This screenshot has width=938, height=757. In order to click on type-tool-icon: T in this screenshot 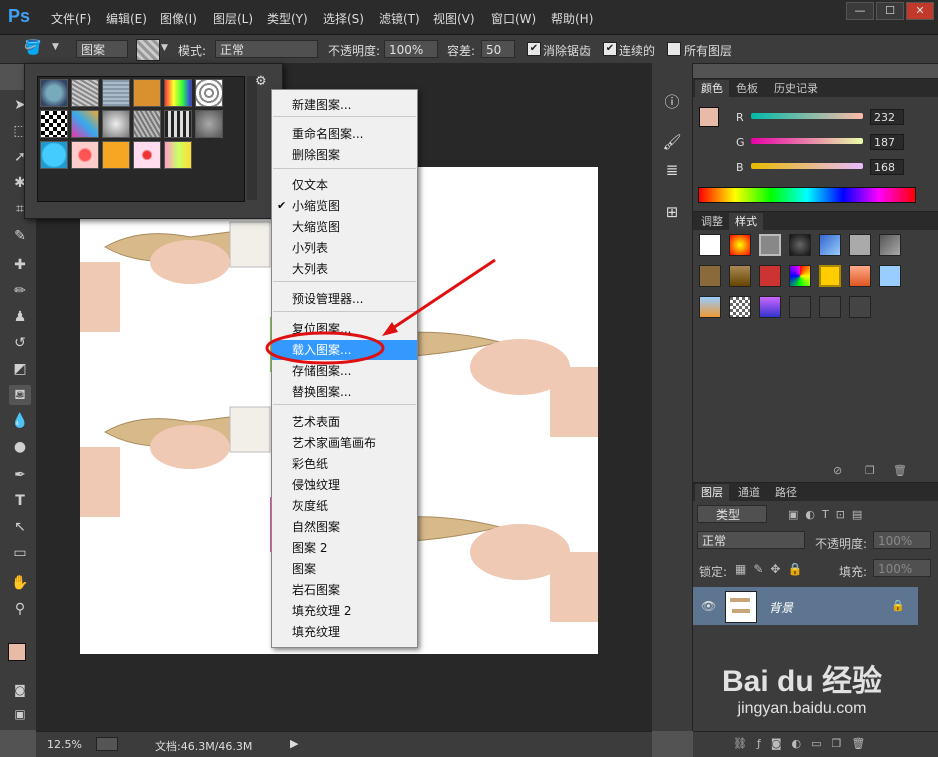, I will do `click(20, 501)`.